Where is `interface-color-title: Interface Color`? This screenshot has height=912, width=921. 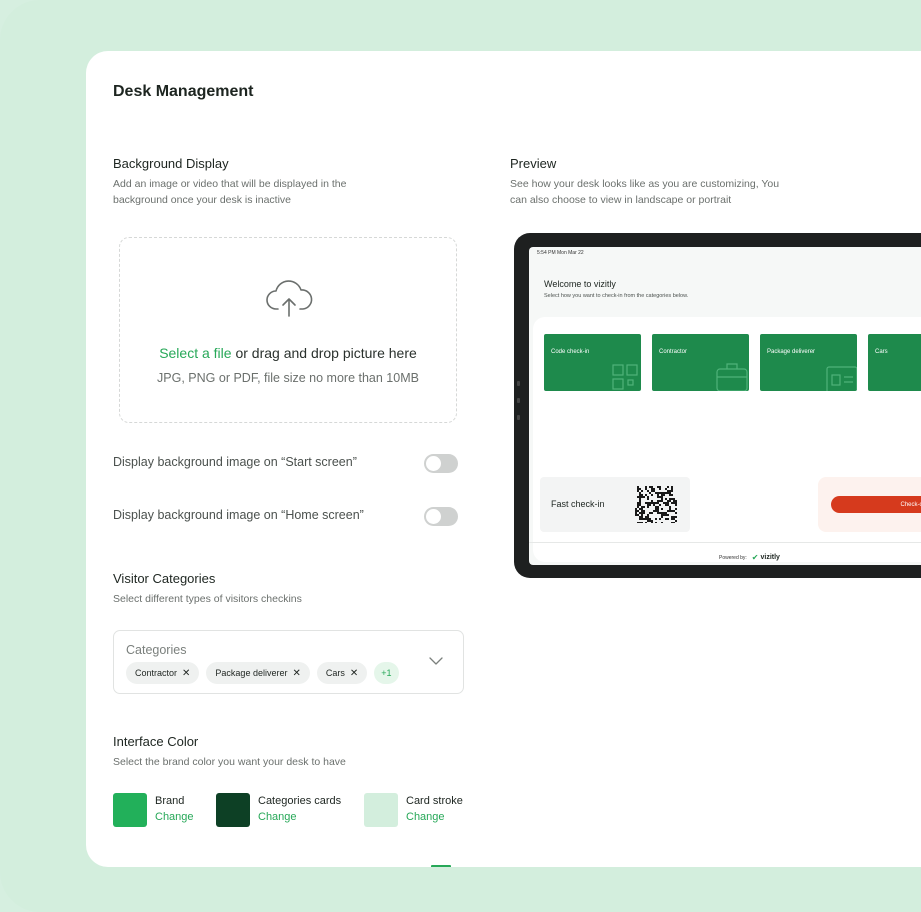 interface-color-title: Interface Color is located at coordinates (156, 741).